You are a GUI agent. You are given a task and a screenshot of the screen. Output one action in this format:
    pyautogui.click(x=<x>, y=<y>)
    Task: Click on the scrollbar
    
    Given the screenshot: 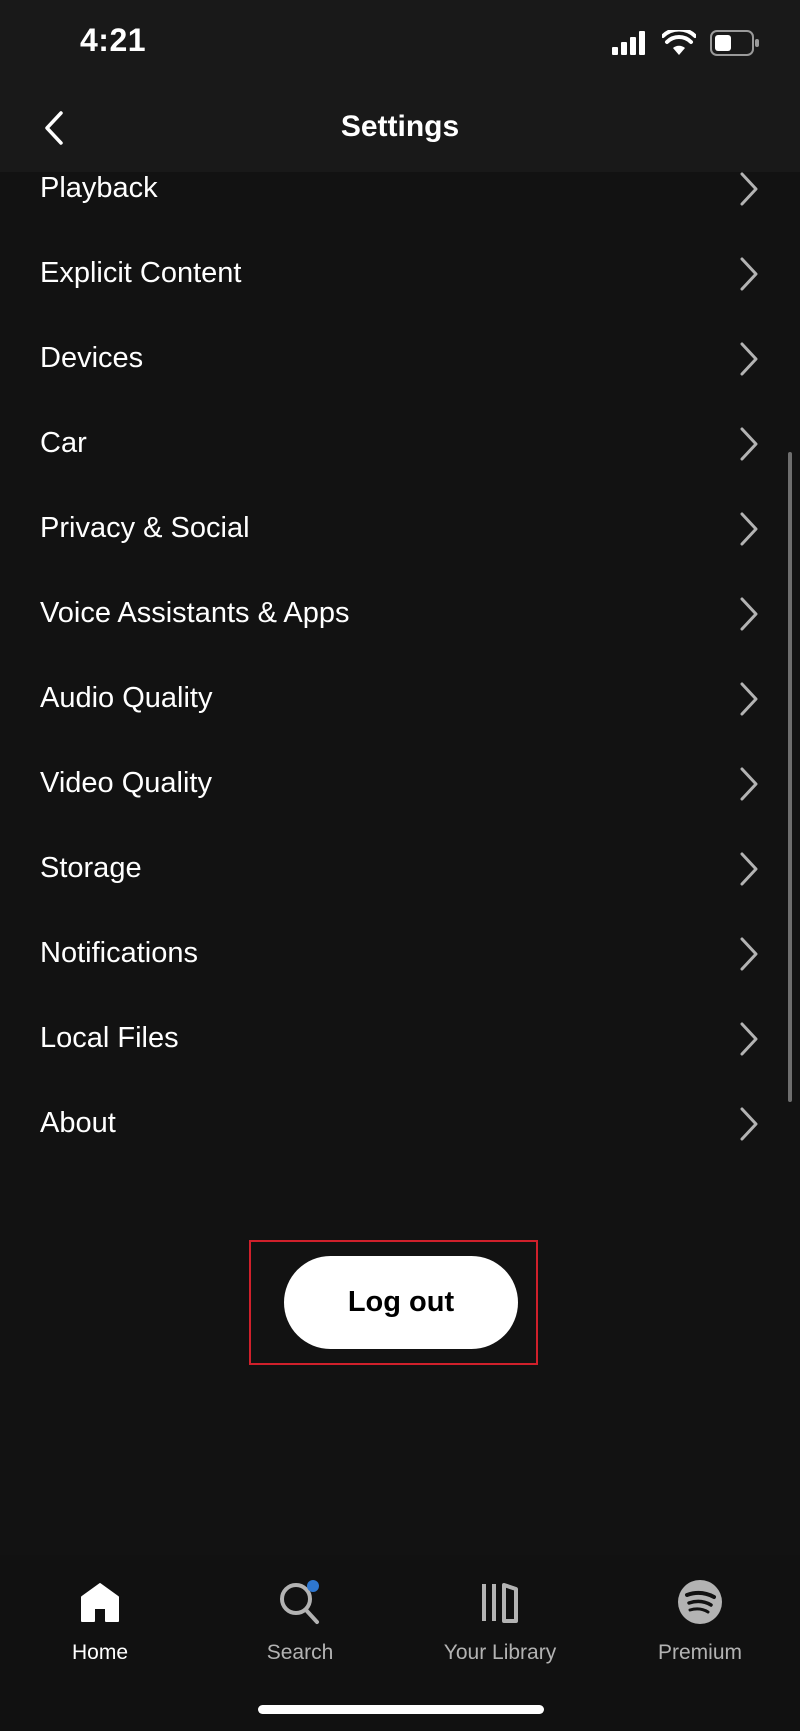 What is the action you would take?
    pyautogui.click(x=790, y=777)
    